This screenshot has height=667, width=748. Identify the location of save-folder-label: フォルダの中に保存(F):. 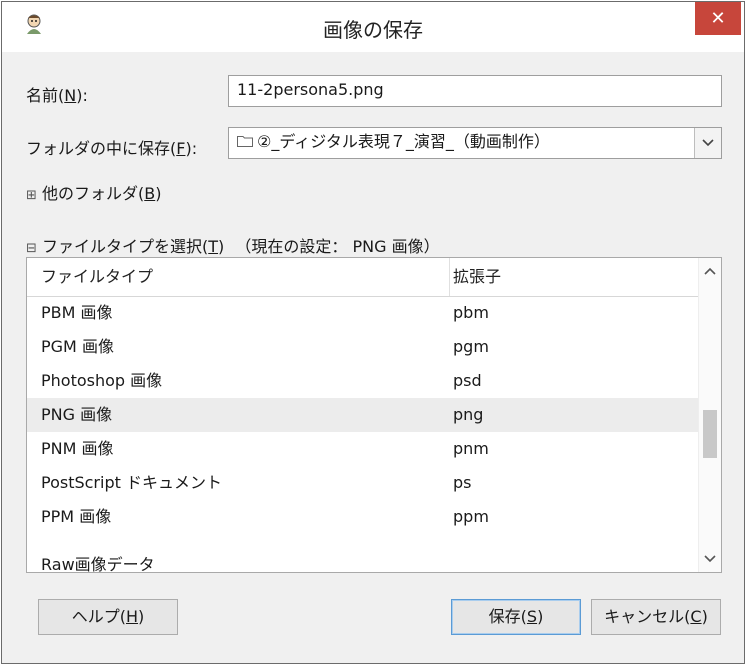
(112, 148).